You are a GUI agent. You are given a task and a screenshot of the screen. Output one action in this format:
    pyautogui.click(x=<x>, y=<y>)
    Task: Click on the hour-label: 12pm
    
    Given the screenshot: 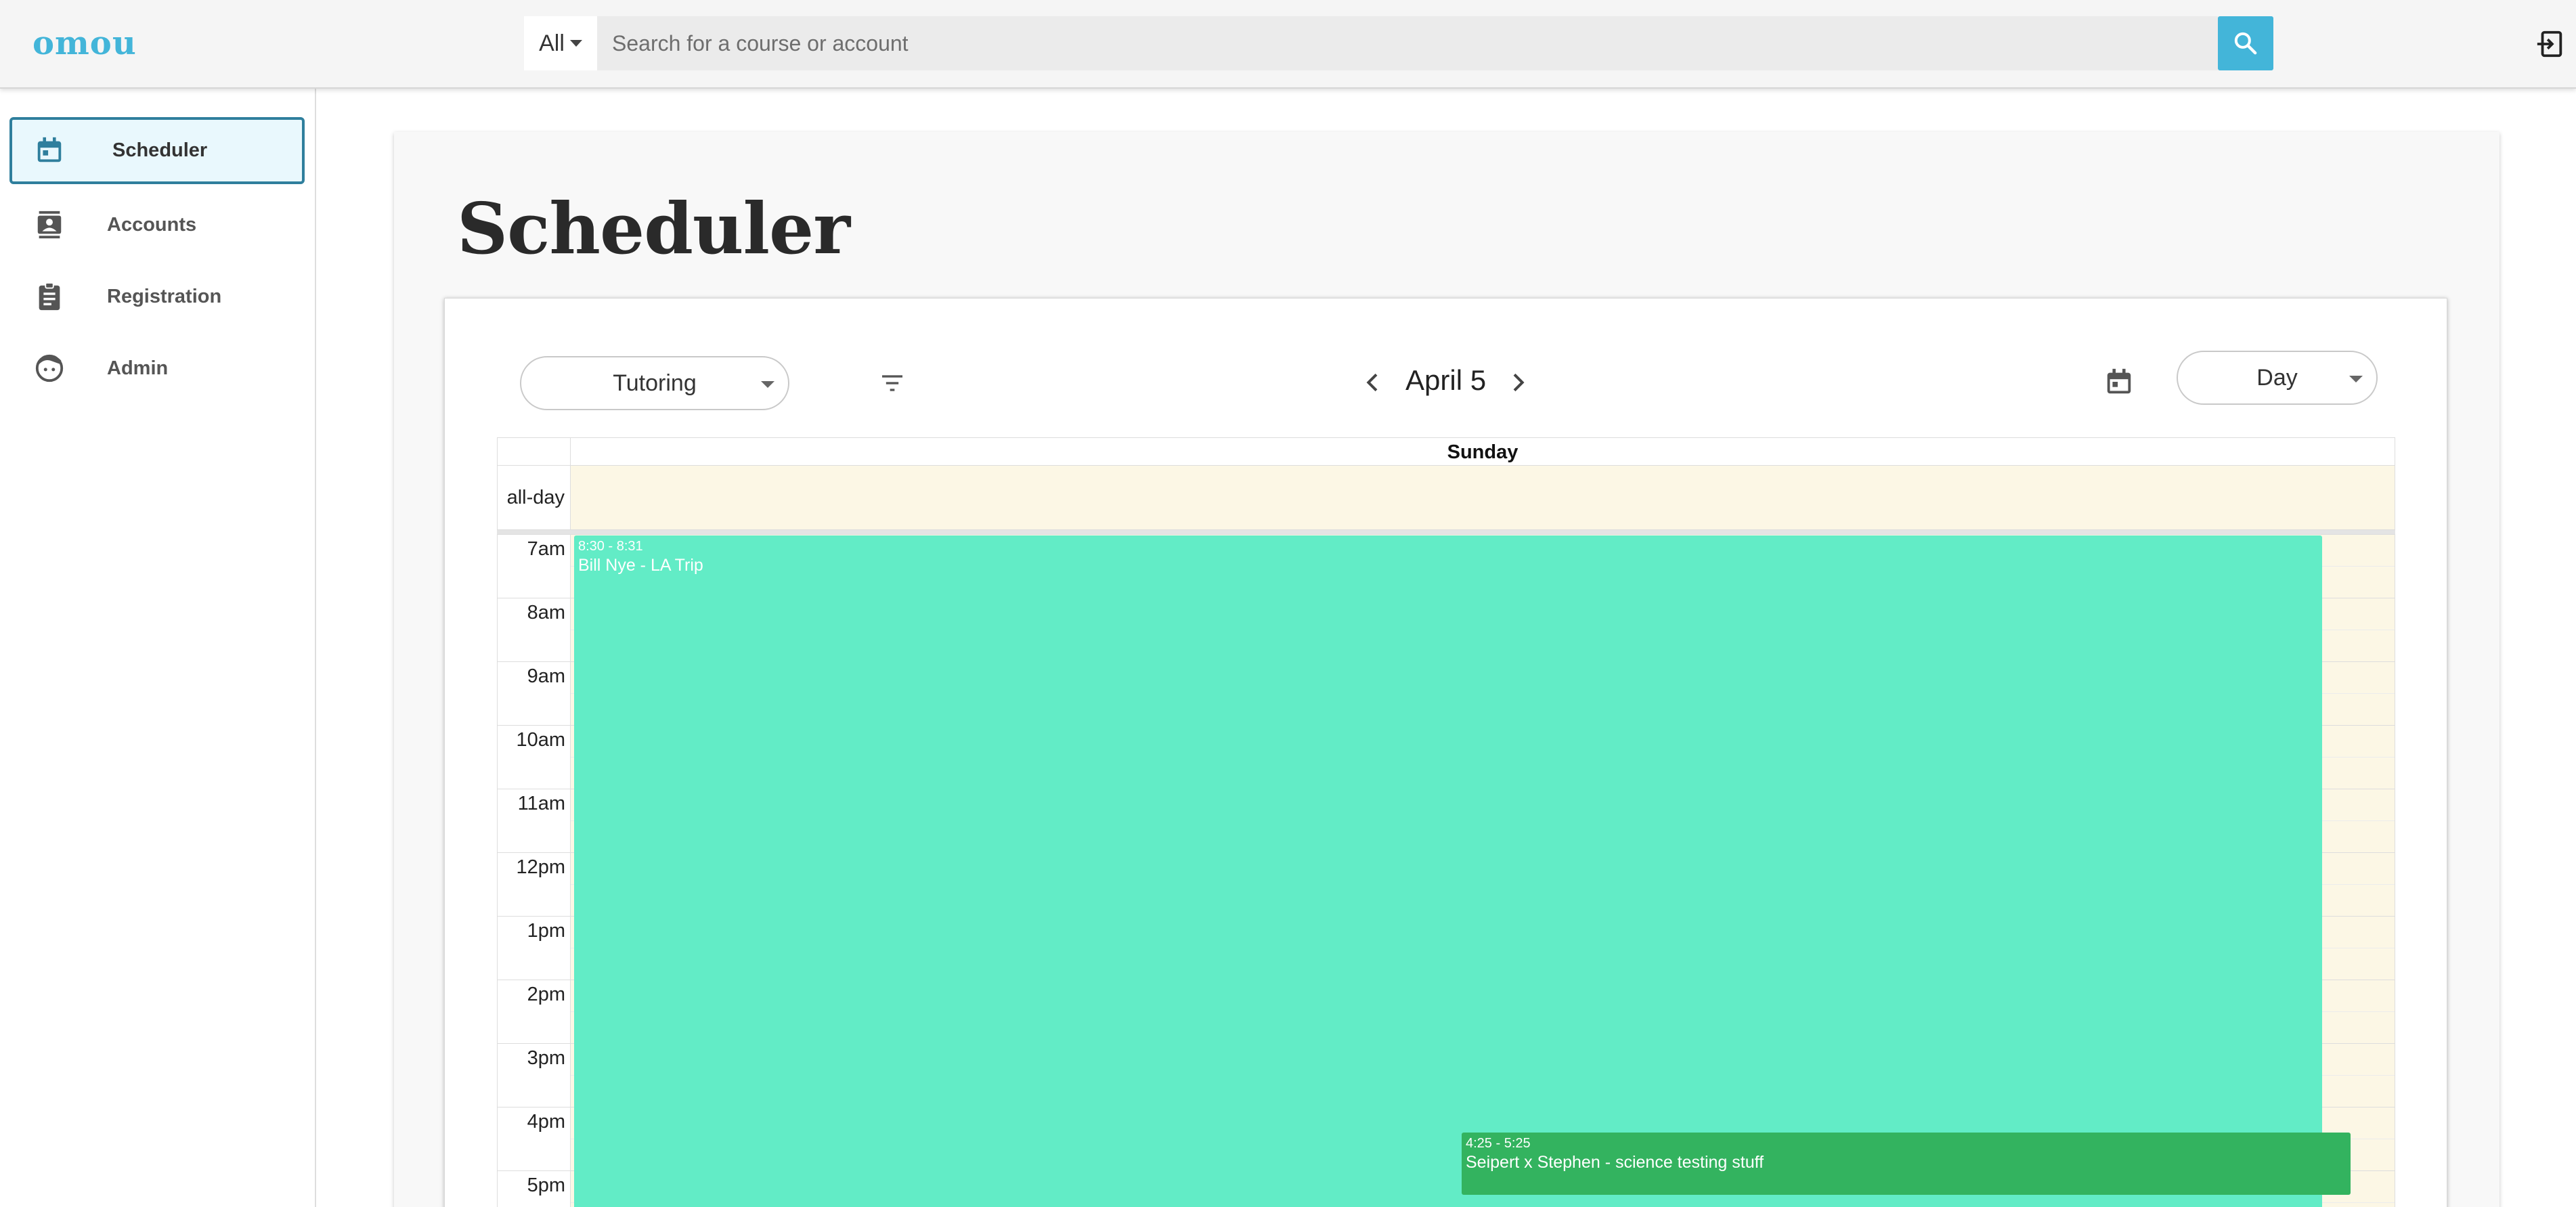 What is the action you would take?
    pyautogui.click(x=540, y=867)
    